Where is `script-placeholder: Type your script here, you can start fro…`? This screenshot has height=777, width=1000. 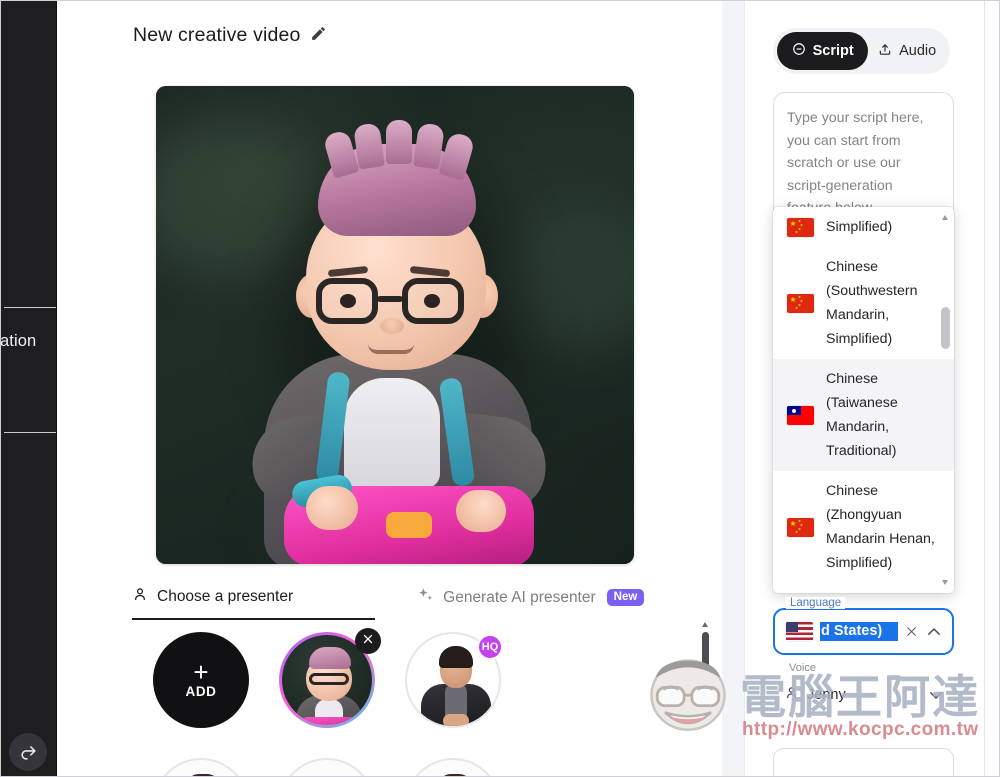
script-placeholder: Type your script here, you can start fro… is located at coordinates (855, 163).